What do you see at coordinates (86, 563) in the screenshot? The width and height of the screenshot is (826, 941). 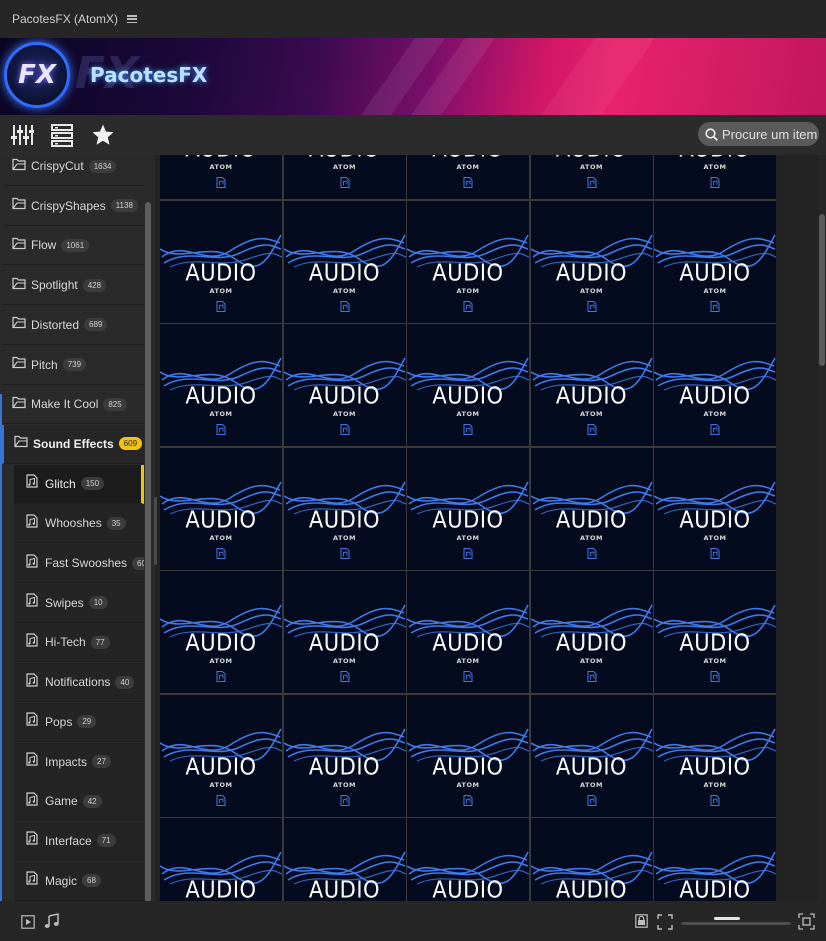 I see `subcategory-label: Fast Swooshes` at bounding box center [86, 563].